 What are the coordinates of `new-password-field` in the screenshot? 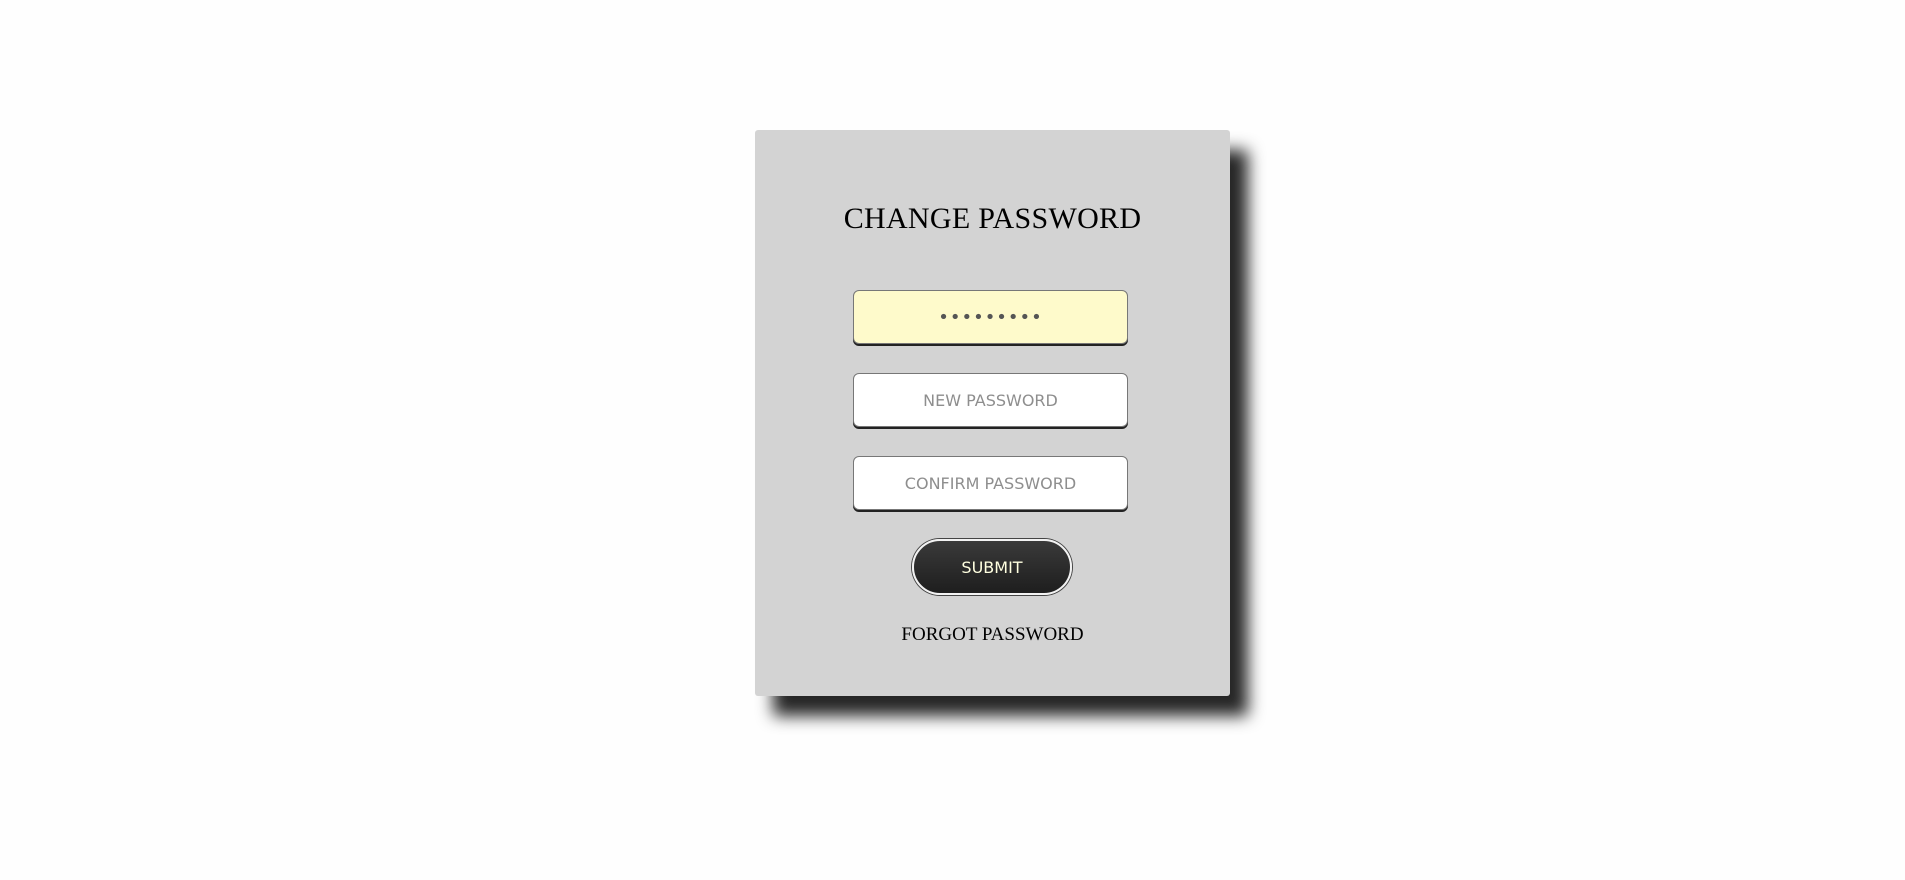 It's located at (990, 400).